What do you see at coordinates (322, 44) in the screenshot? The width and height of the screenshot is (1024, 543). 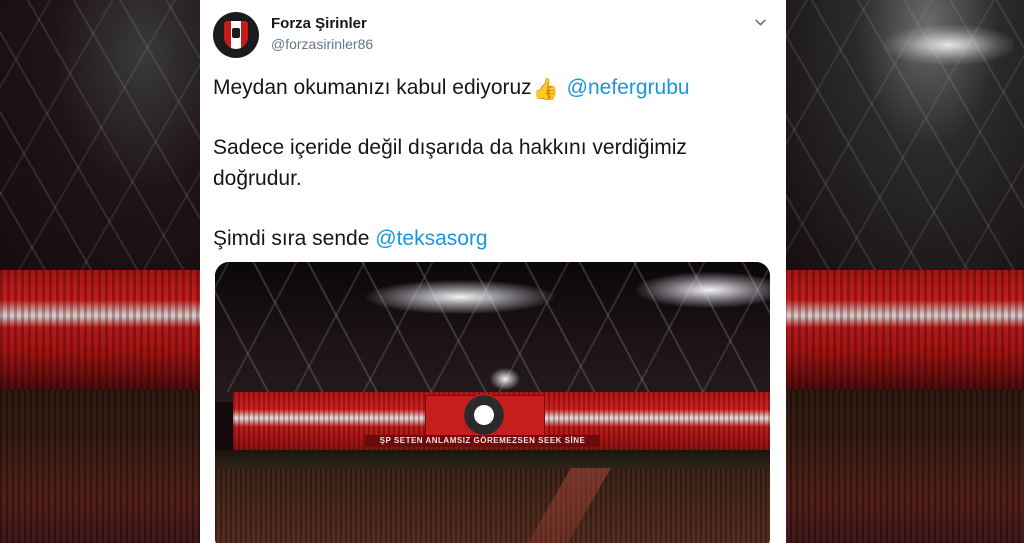 I see `user-handle: @forzasirinler86` at bounding box center [322, 44].